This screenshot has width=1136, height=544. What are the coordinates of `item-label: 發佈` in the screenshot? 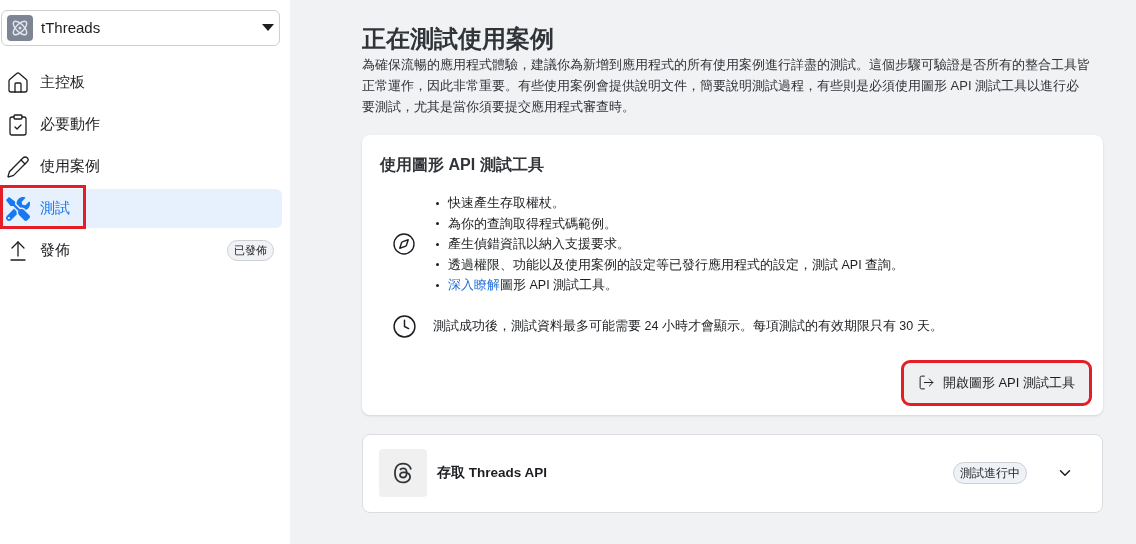 It's located at (55, 250).